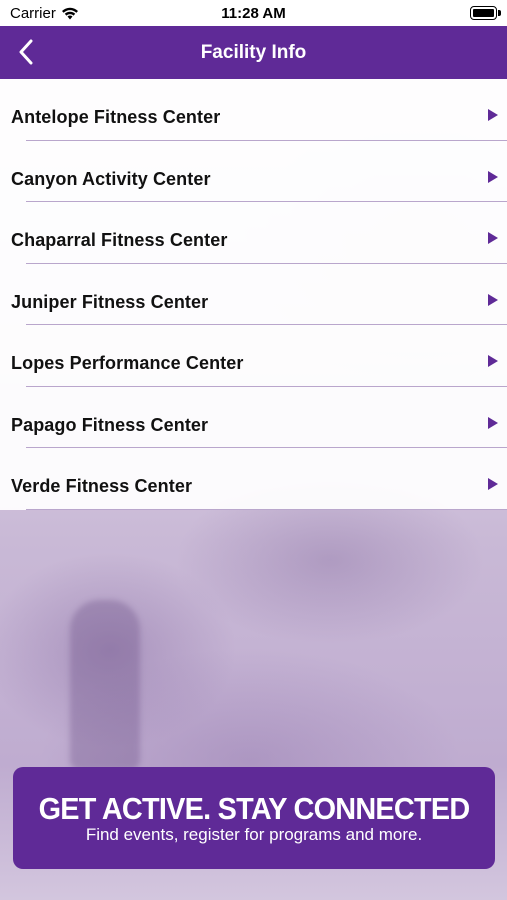 This screenshot has width=507, height=900. Describe the element at coordinates (253, 417) in the screenshot. I see `facility-row-papago: Papago Fitness Center` at that location.